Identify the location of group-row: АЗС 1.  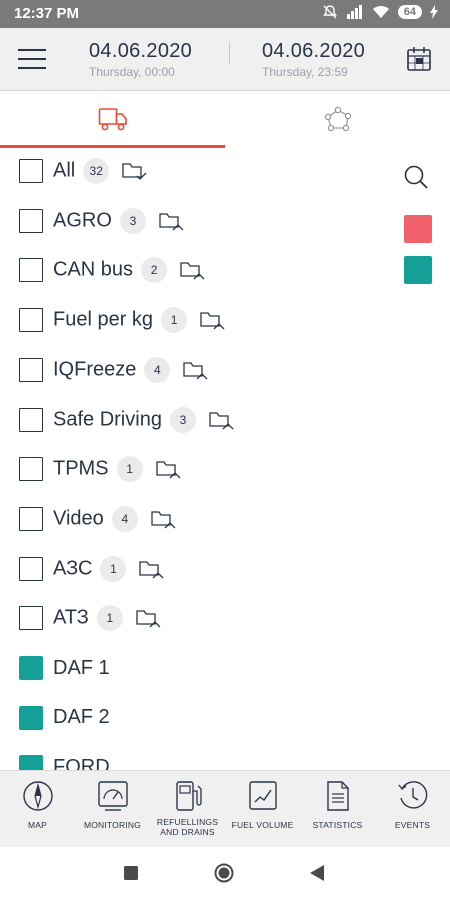
(195, 569).